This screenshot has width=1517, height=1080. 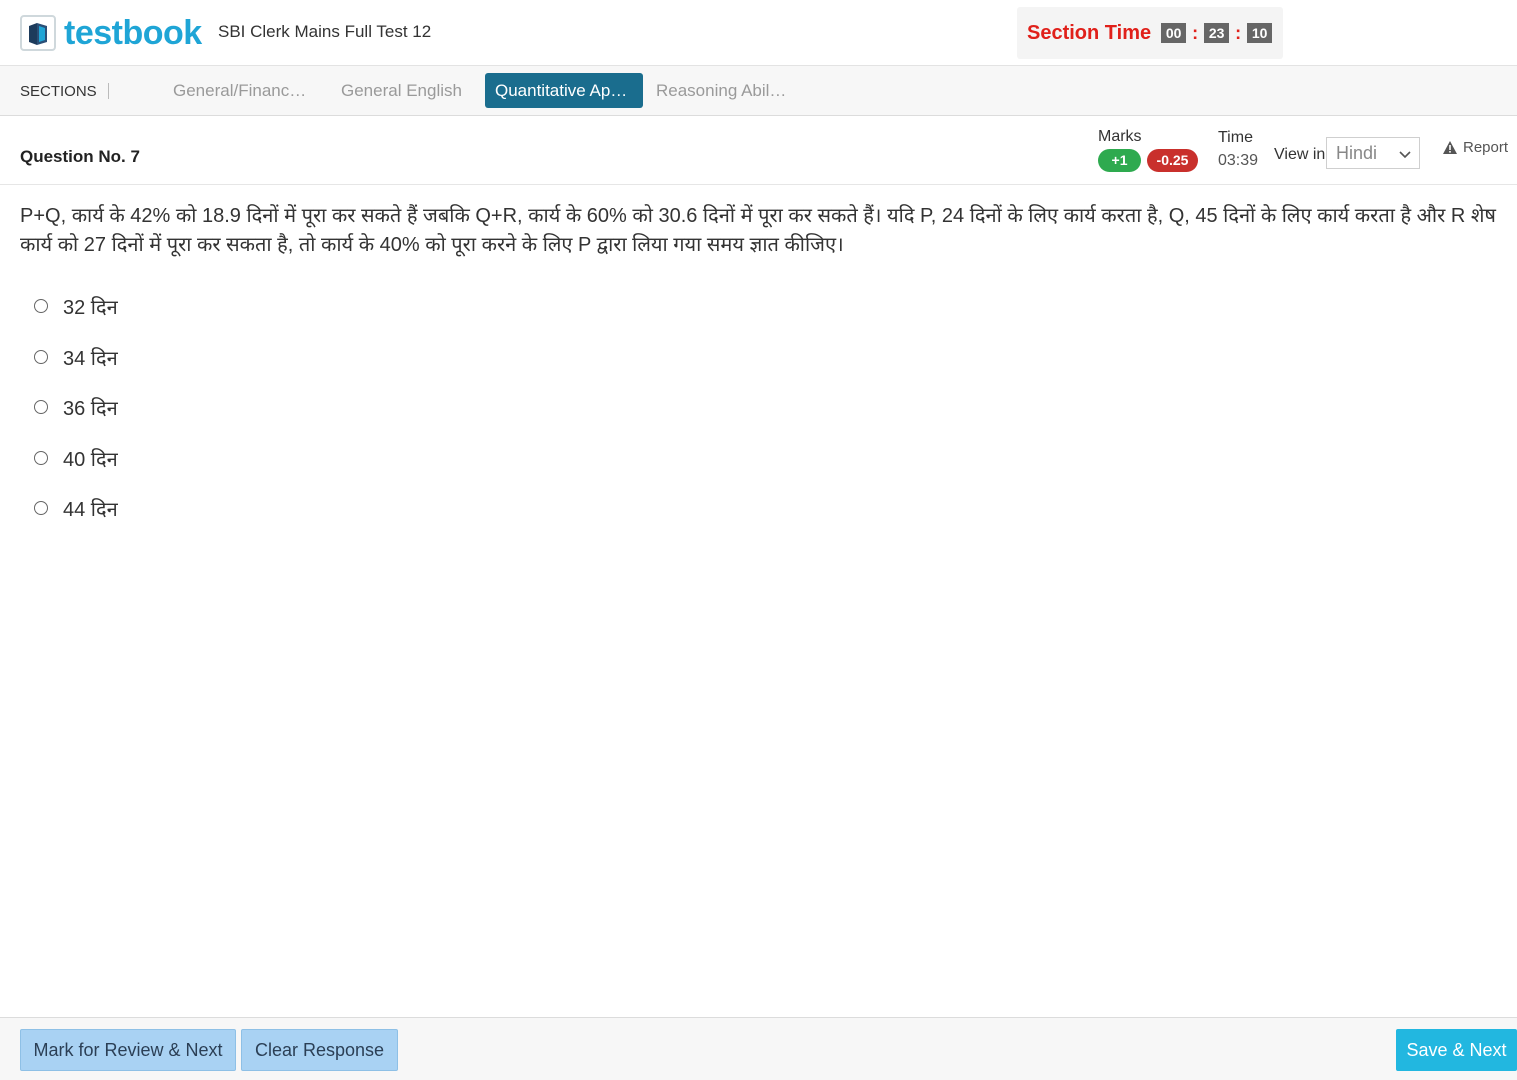 I want to click on mark-for-review-button: Mark for Review & Next, so click(x=128, y=1050).